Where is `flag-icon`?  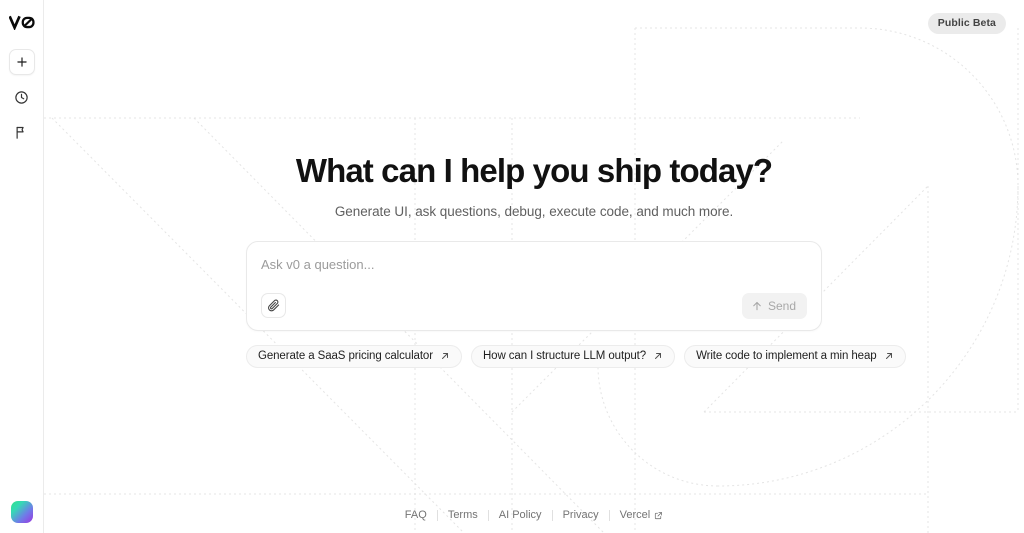
flag-icon is located at coordinates (21, 132).